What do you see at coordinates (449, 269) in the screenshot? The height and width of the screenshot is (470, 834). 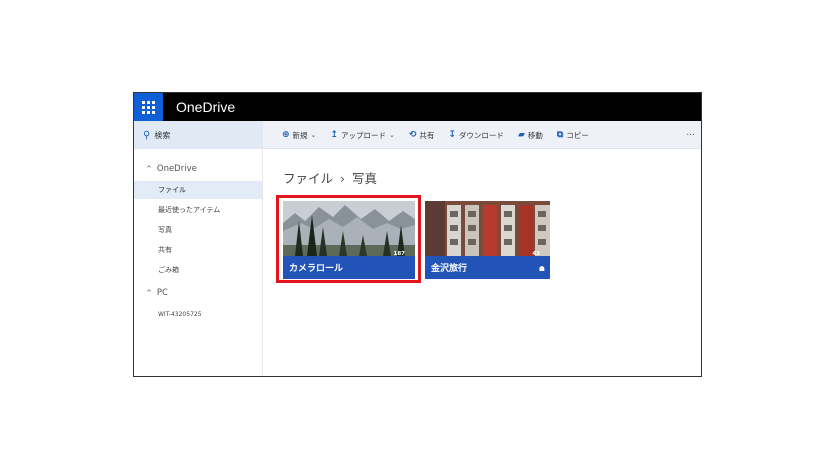 I see `tile-name: 金沢旅行` at bounding box center [449, 269].